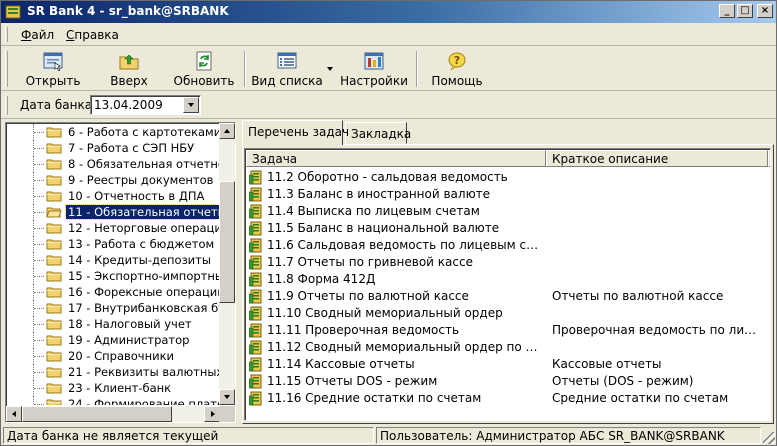 This screenshot has height=446, width=777. Describe the element at coordinates (13, 12) in the screenshot. I see `app-icon` at that location.